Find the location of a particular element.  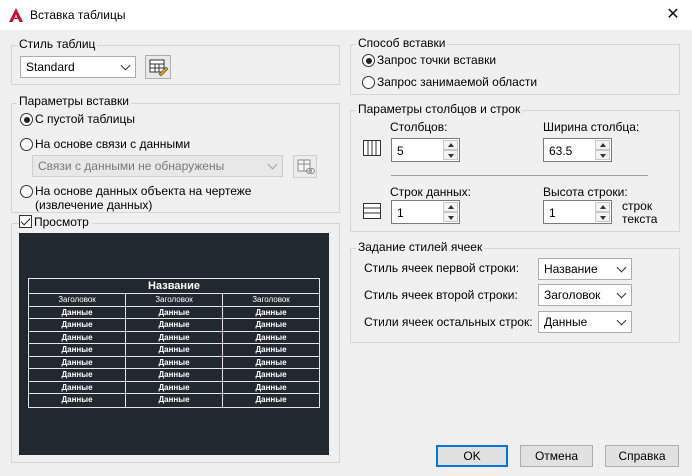

radio-empty-table: С пустой таблицы is located at coordinates (77, 119).